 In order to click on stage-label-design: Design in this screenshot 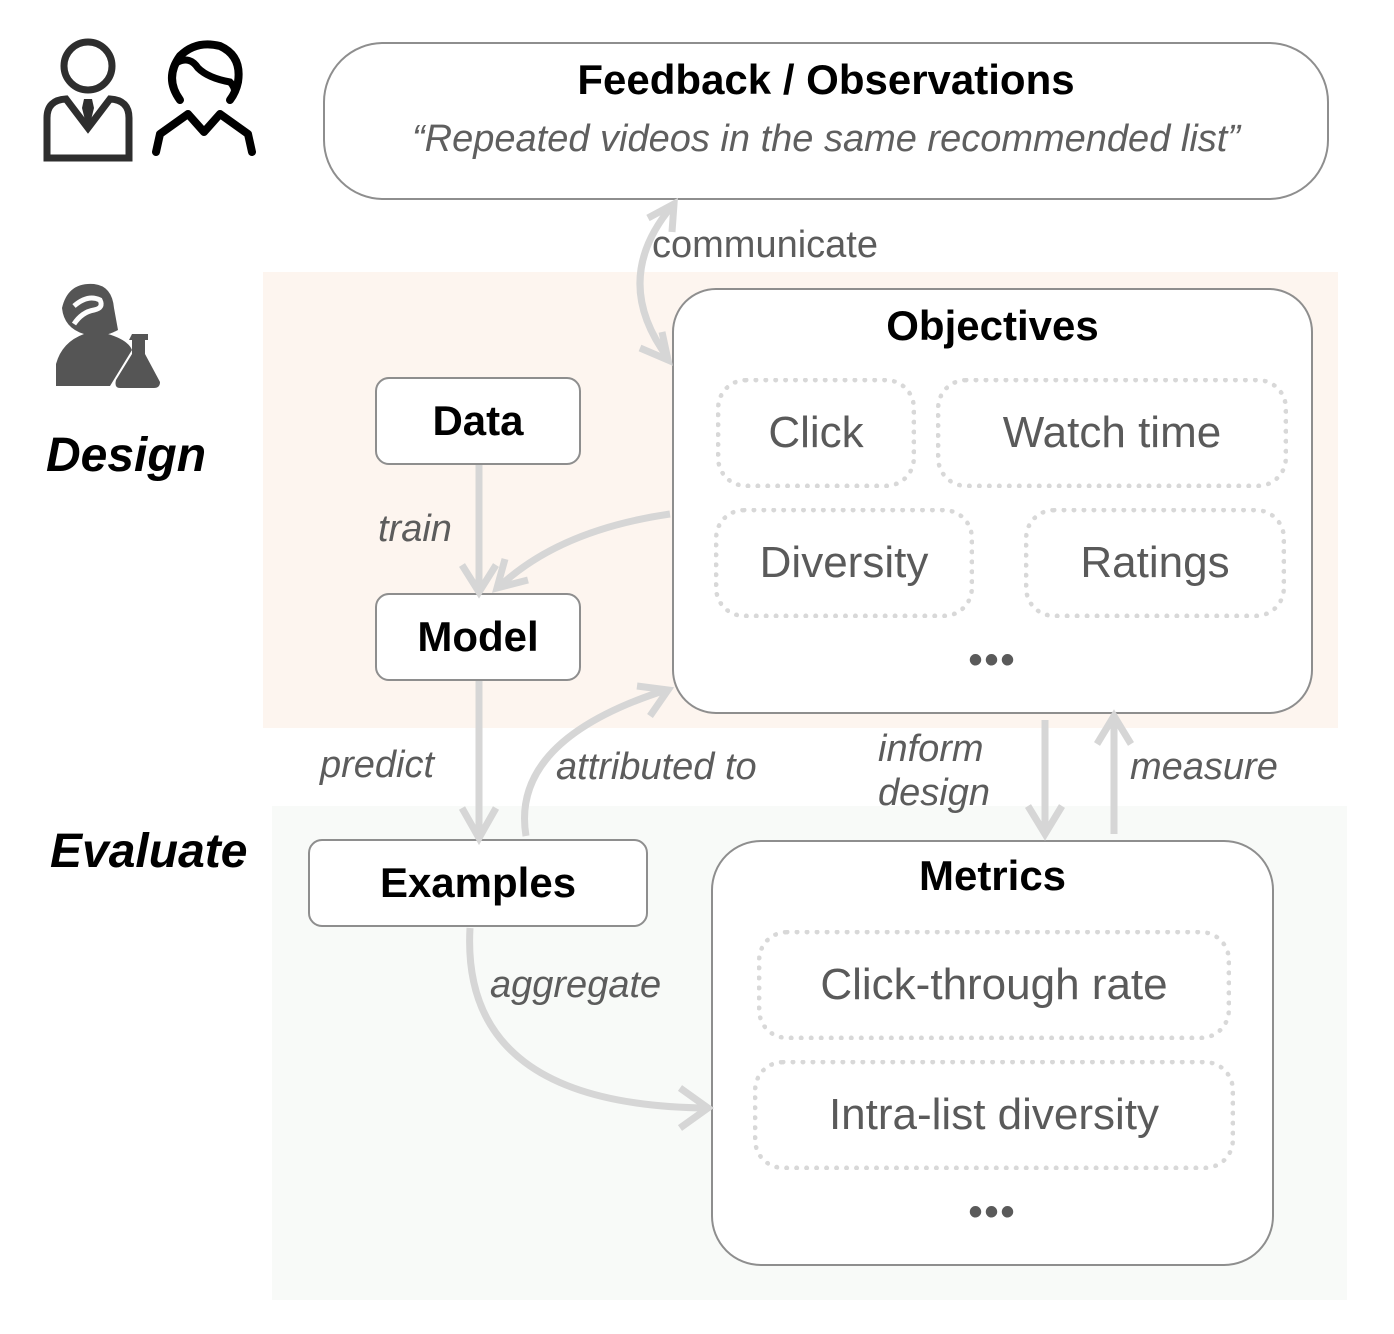, I will do `click(126, 455)`.